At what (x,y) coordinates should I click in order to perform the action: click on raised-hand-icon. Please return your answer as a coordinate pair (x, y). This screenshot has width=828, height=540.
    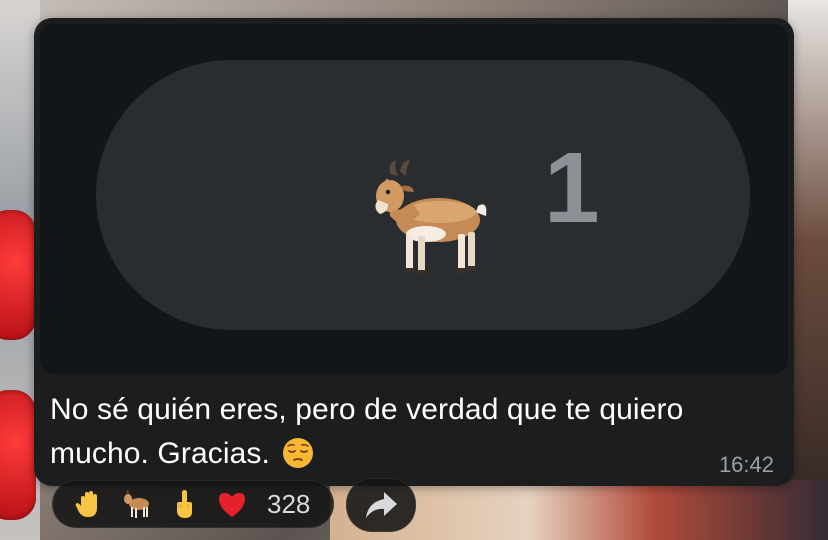
    Looking at the image, I should click on (88, 504).